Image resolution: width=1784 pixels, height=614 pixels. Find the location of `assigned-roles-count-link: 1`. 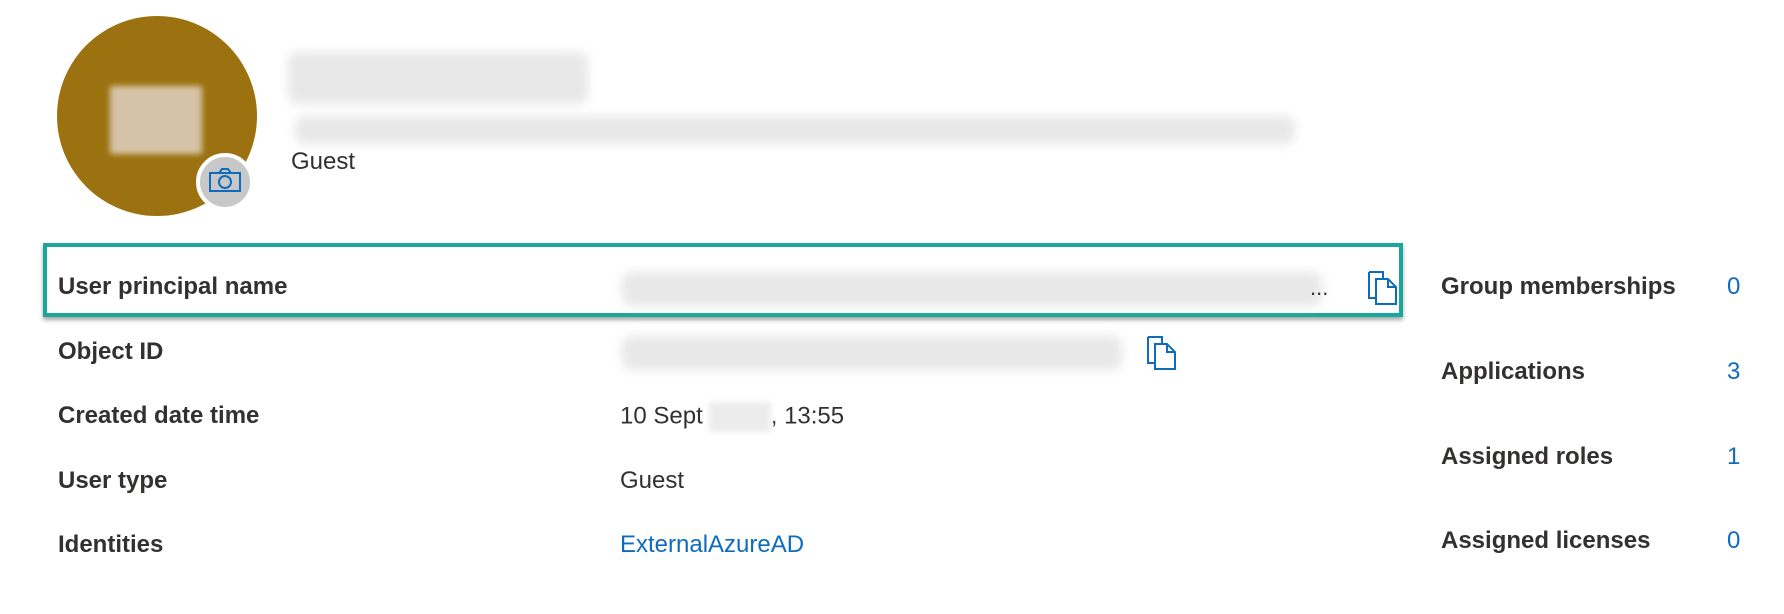

assigned-roles-count-link: 1 is located at coordinates (1733, 457).